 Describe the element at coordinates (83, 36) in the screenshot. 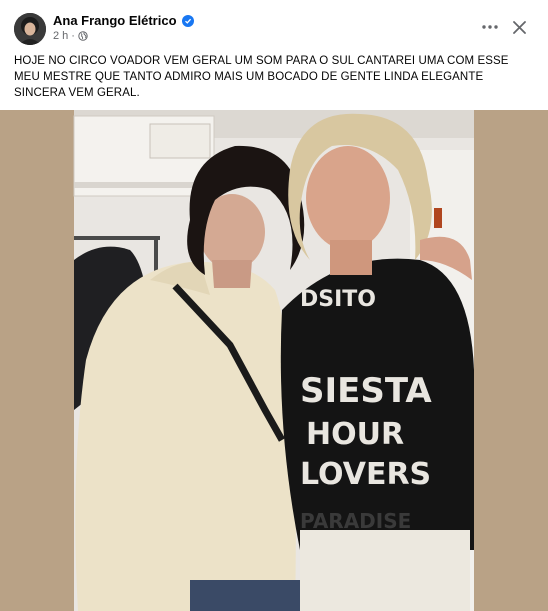

I see `globe-icon` at that location.